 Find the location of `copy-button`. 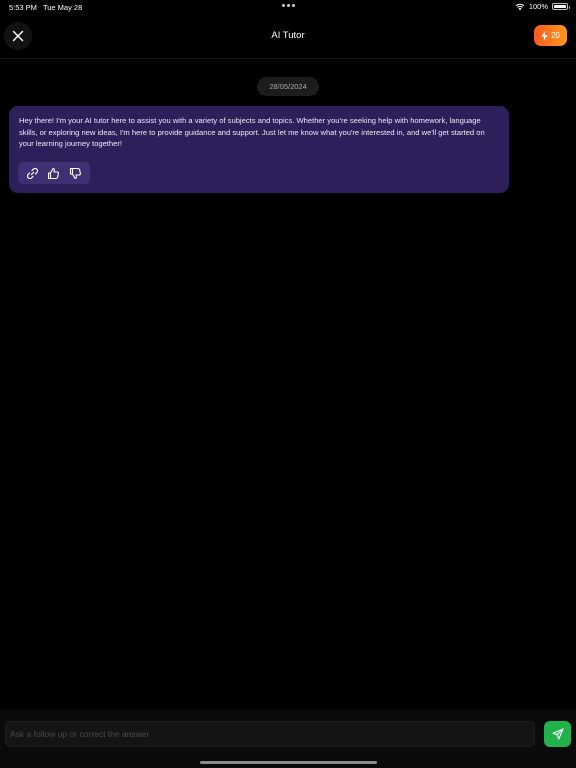

copy-button is located at coordinates (33, 173).